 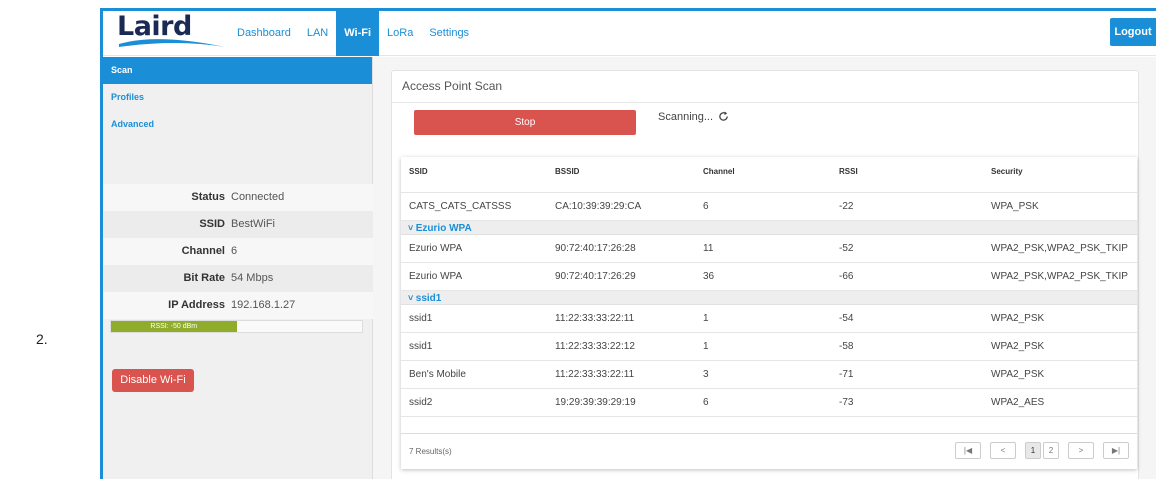 What do you see at coordinates (769, 347) in the screenshot?
I see `table-row: ssid1 11:22:33:33:22:12 1 -58 WPA2_PSK` at bounding box center [769, 347].